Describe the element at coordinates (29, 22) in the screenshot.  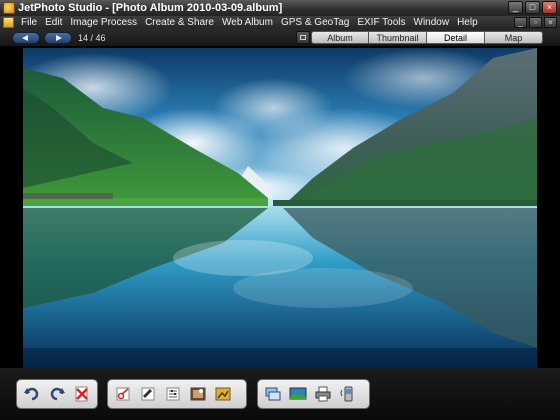
I see `menu-file: File` at that location.